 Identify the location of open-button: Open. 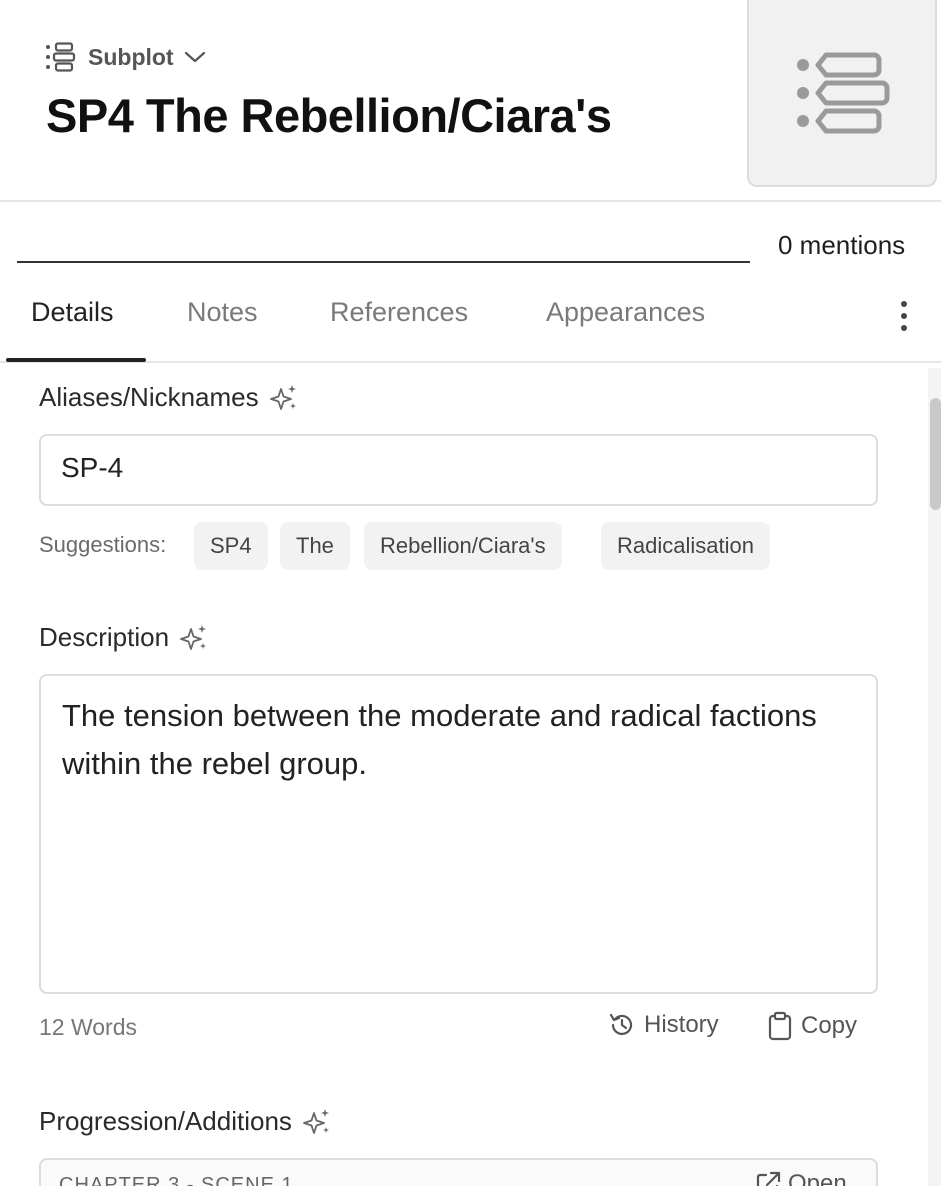
(800, 1178).